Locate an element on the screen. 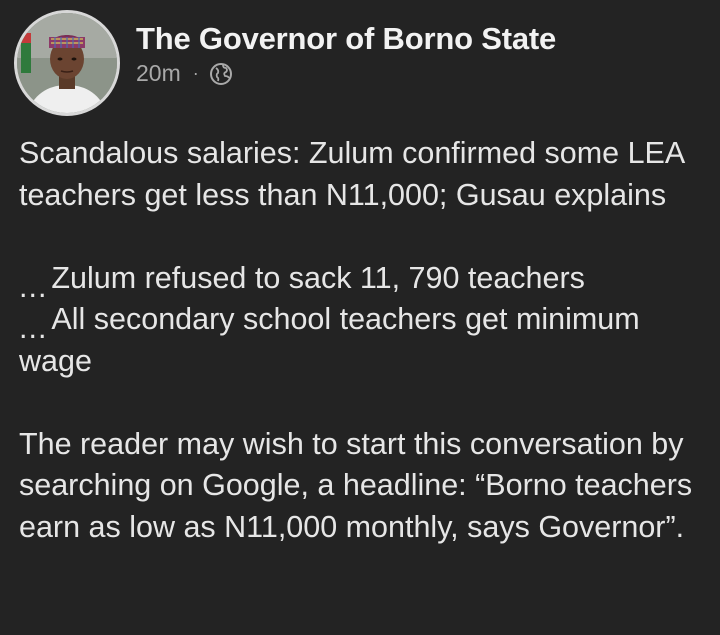 The height and width of the screenshot is (635, 720). author-name: The Governor of Borno State is located at coordinates (346, 39).